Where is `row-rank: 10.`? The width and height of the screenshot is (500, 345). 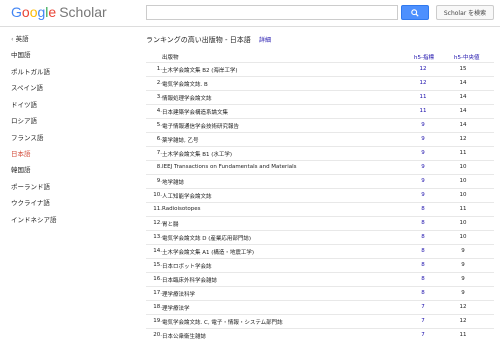
row-rank: 10. is located at coordinates (157, 195).